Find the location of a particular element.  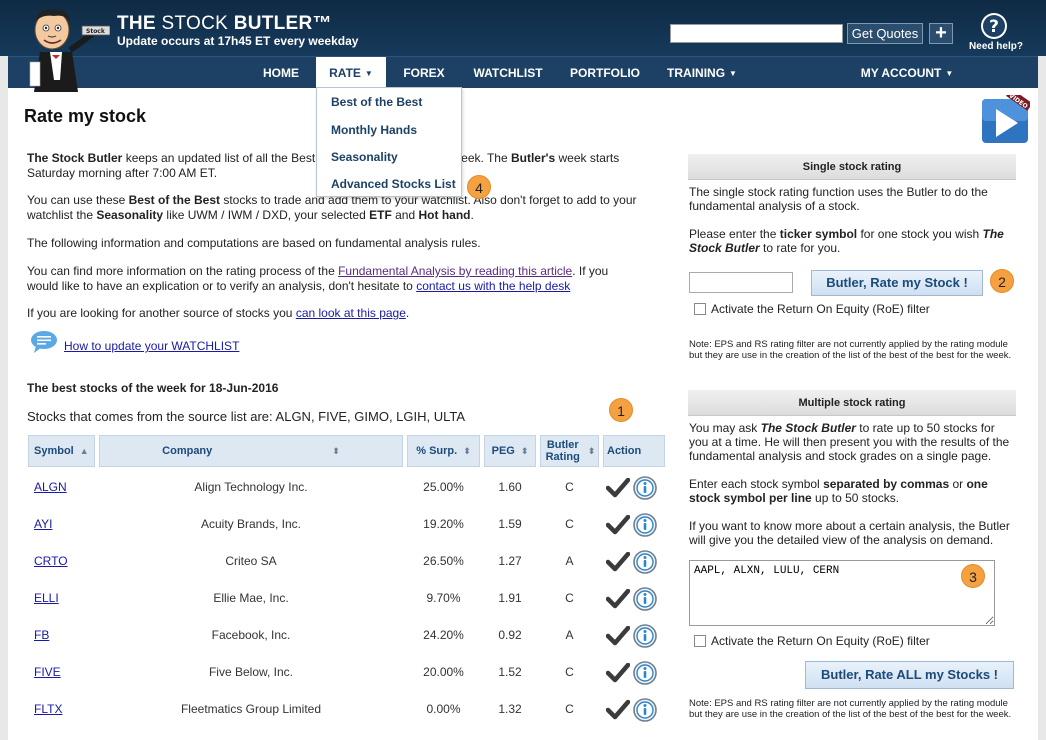

symbol-link: FLTX is located at coordinates (48, 709).